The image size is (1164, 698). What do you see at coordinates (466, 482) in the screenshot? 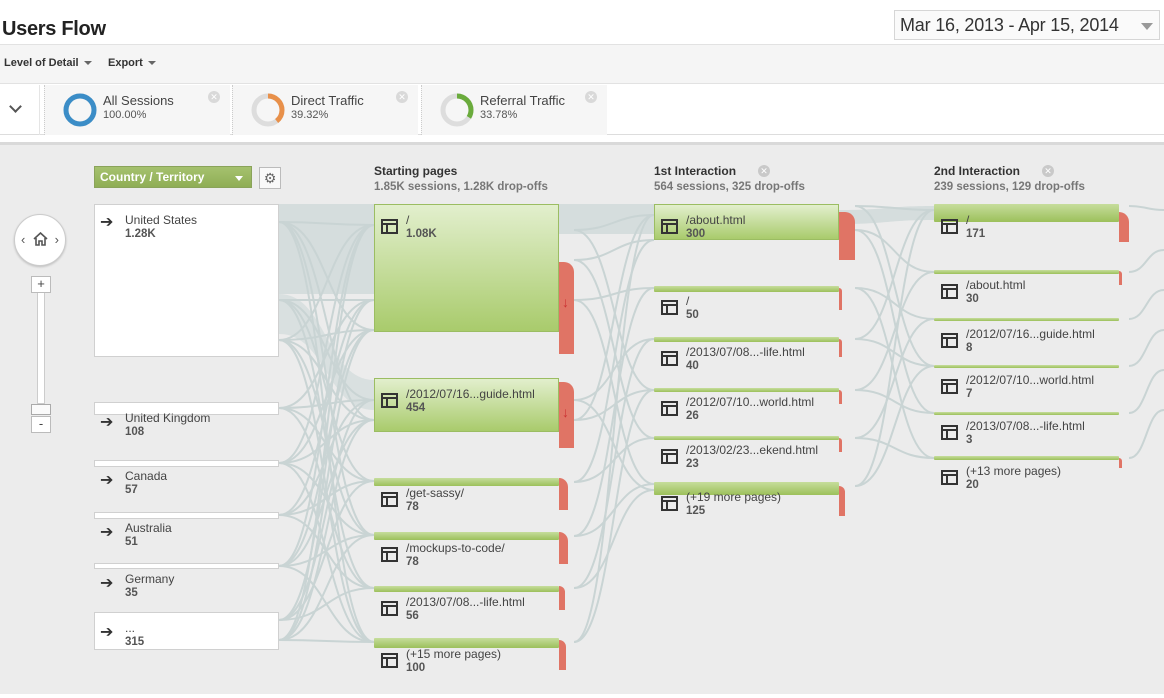
I see `page-node-get-sassy` at bounding box center [466, 482].